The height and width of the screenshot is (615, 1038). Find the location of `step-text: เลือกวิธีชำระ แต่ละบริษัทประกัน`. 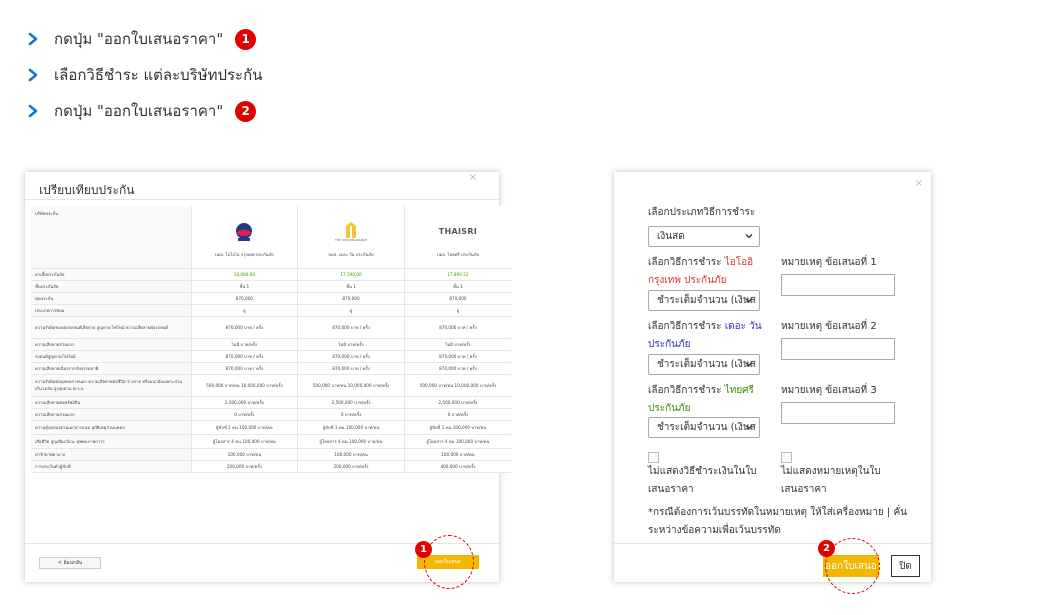

step-text: เลือกวิธีชำระ แต่ละบริษัทประกัน is located at coordinates (158, 75).